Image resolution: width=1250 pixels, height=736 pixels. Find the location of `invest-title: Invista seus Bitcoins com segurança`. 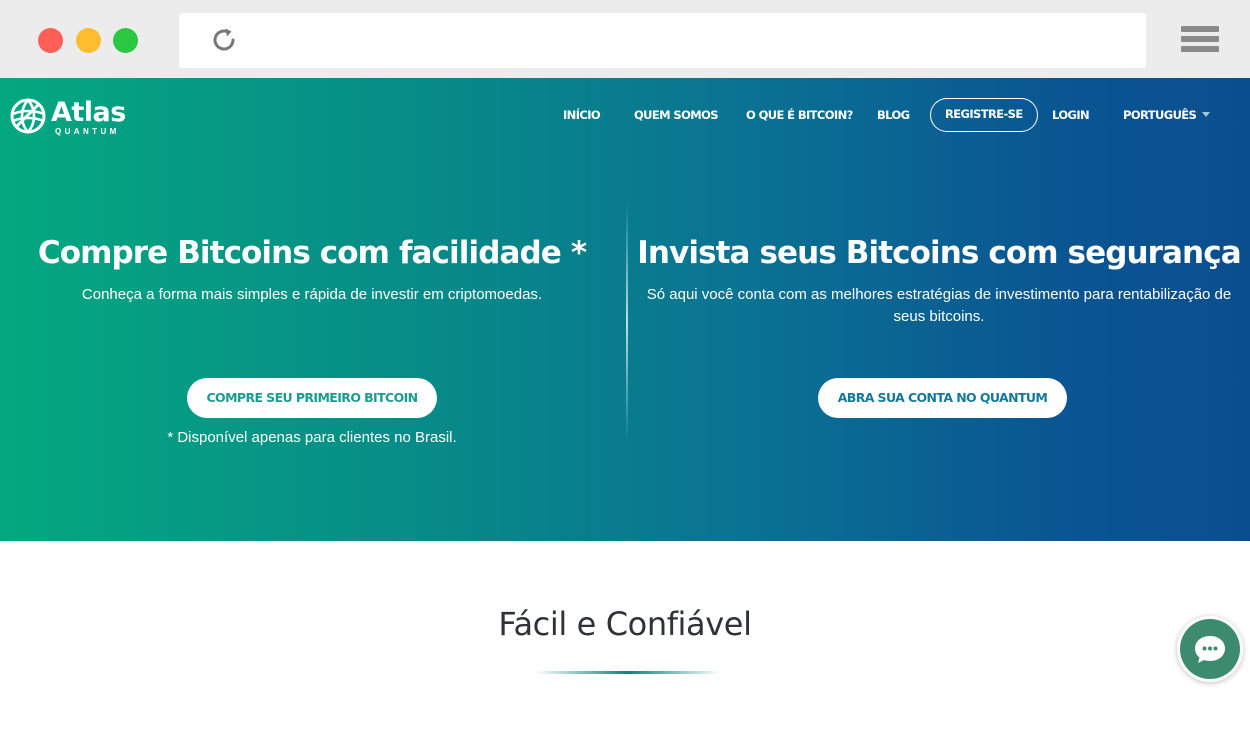

invest-title: Invista seus Bitcoins com segurança is located at coordinates (939, 253).